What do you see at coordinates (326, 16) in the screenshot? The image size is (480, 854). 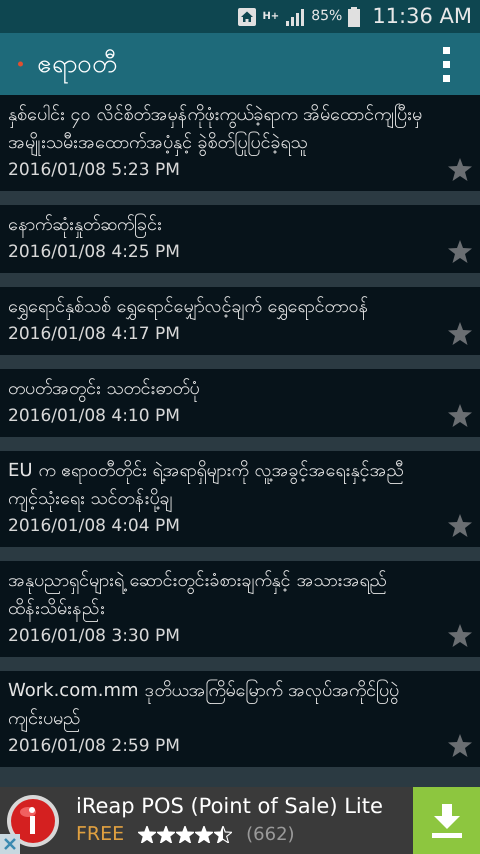 I see `battery-percent: 85%` at bounding box center [326, 16].